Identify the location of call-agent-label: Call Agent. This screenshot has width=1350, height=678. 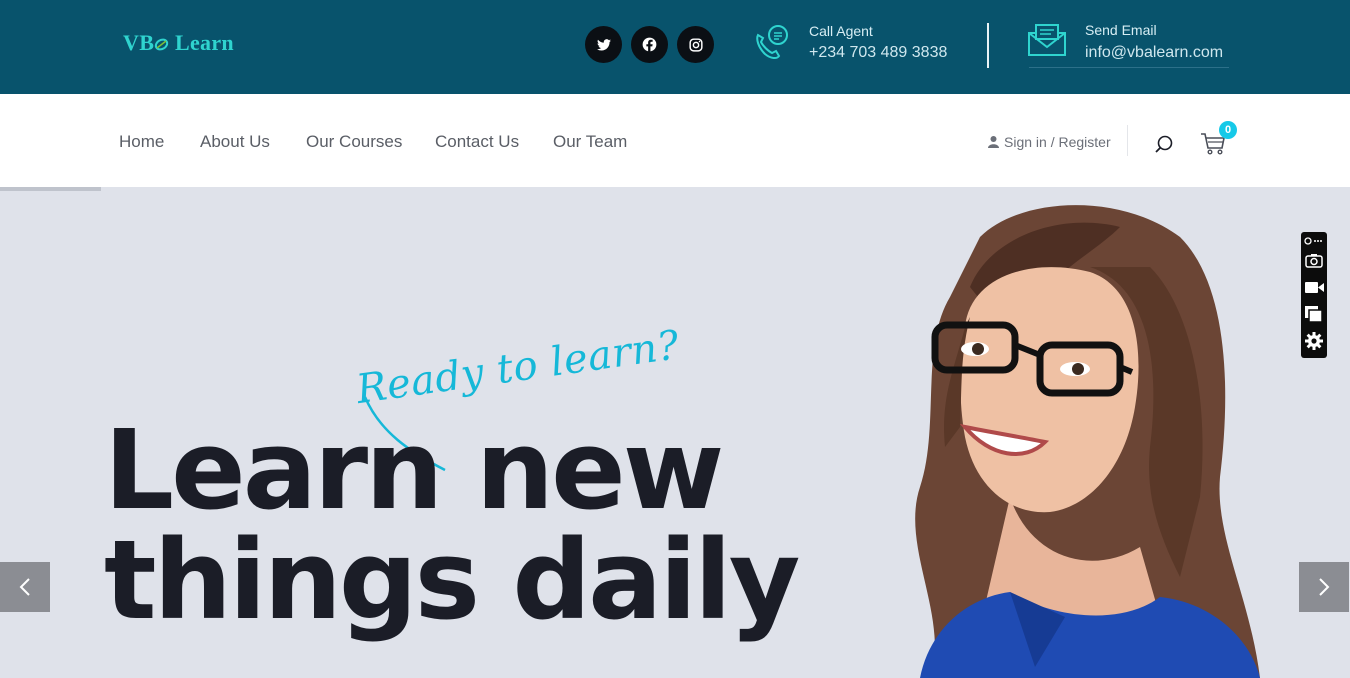
(841, 31).